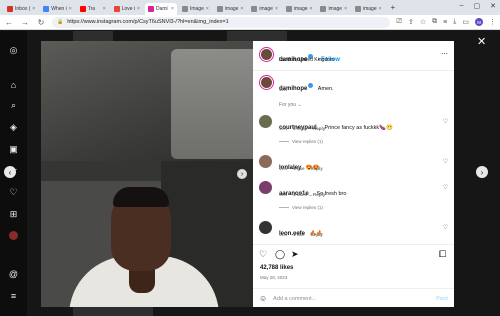  What do you see at coordinates (445, 22) in the screenshot?
I see `menu-list-icon: ≡` at bounding box center [445, 22].